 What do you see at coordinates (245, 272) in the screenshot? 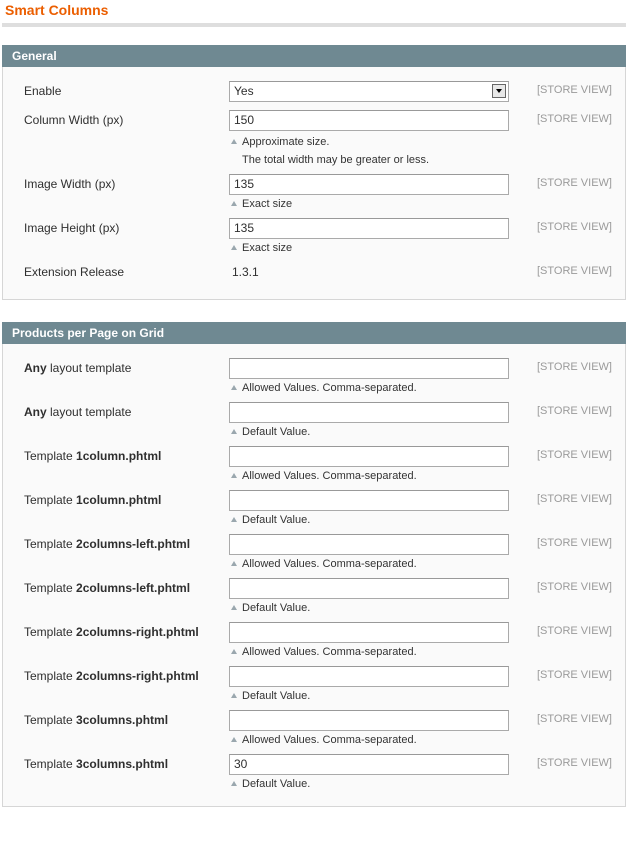
I see `release-value: 1.3.1` at bounding box center [245, 272].